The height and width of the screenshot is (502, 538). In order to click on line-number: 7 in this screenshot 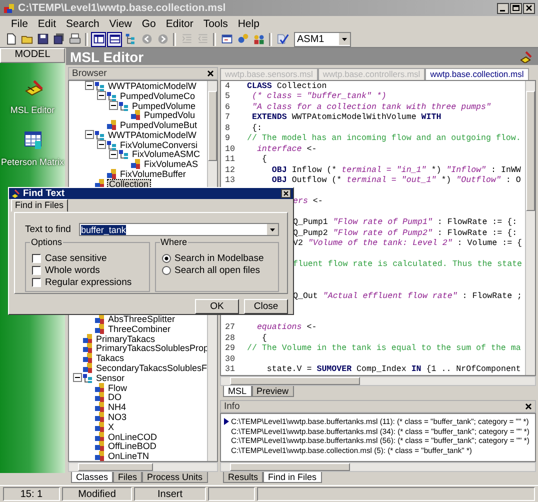, I will do `click(227, 117)`.